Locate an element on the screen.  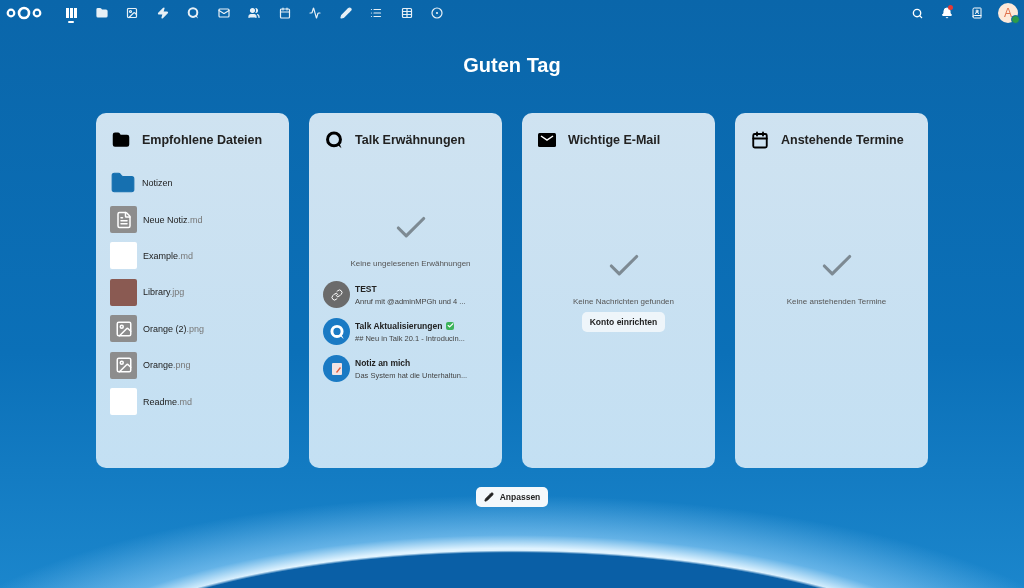
widget-title: Anstehende Termine is located at coordinates (842, 140).